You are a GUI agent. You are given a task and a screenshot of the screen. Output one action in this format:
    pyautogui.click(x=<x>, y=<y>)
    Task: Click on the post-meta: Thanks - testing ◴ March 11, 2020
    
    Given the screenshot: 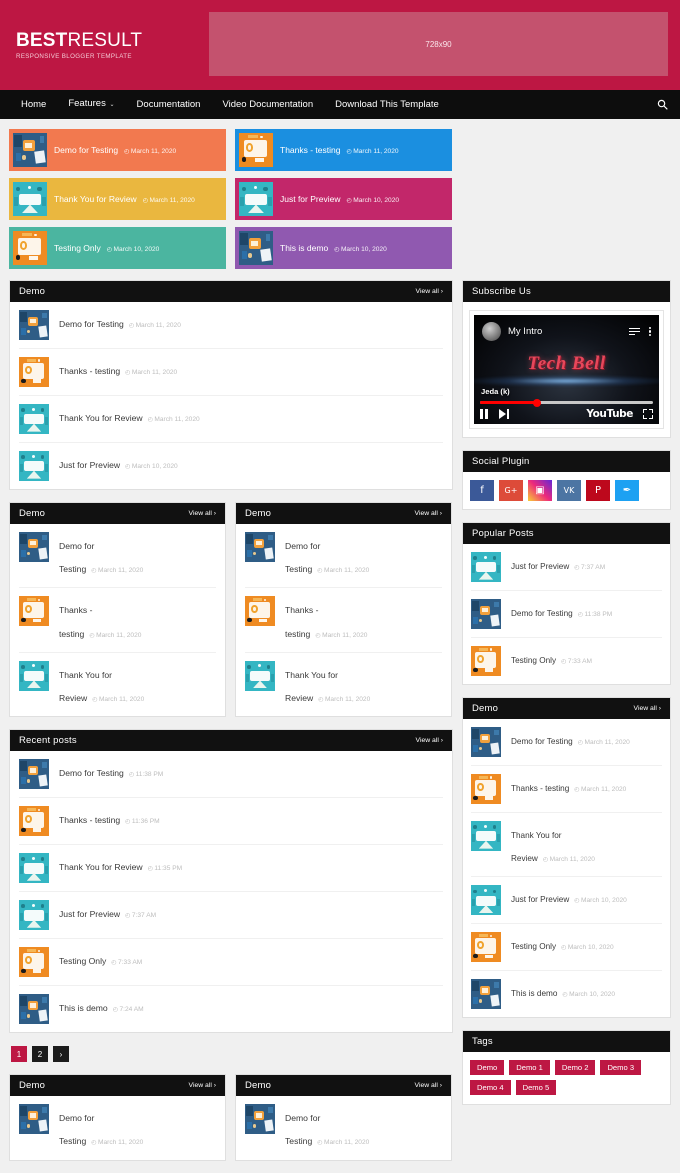 What is the action you would take?
    pyautogui.click(x=344, y=619)
    